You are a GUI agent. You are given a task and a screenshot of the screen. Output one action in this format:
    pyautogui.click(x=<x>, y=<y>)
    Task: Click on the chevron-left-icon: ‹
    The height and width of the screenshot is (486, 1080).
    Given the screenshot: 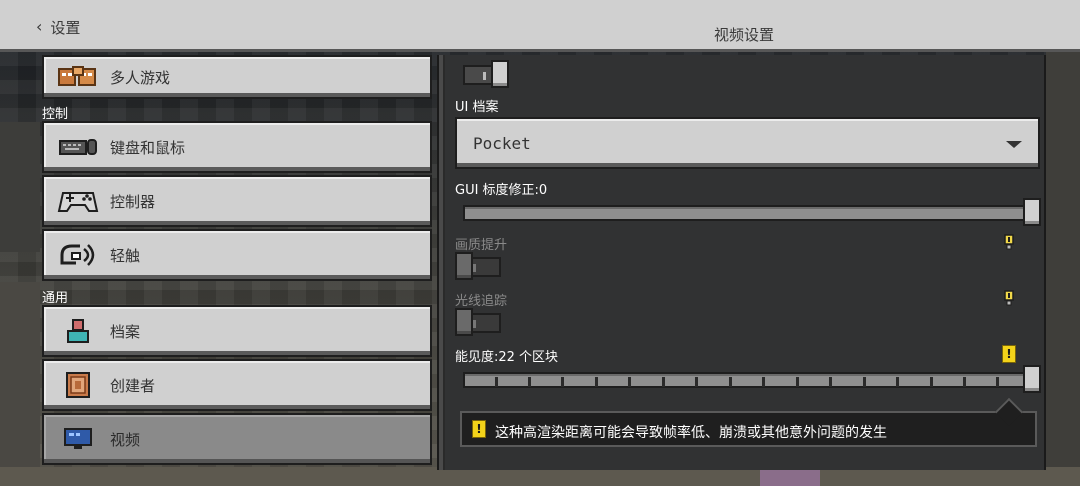 What is the action you would take?
    pyautogui.click(x=39, y=26)
    